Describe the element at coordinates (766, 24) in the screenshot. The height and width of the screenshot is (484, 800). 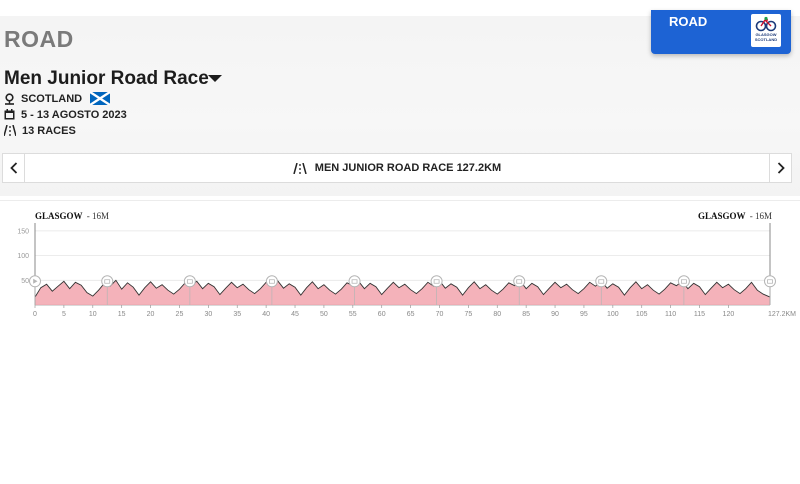
I see `bicycle-logo-icon` at that location.